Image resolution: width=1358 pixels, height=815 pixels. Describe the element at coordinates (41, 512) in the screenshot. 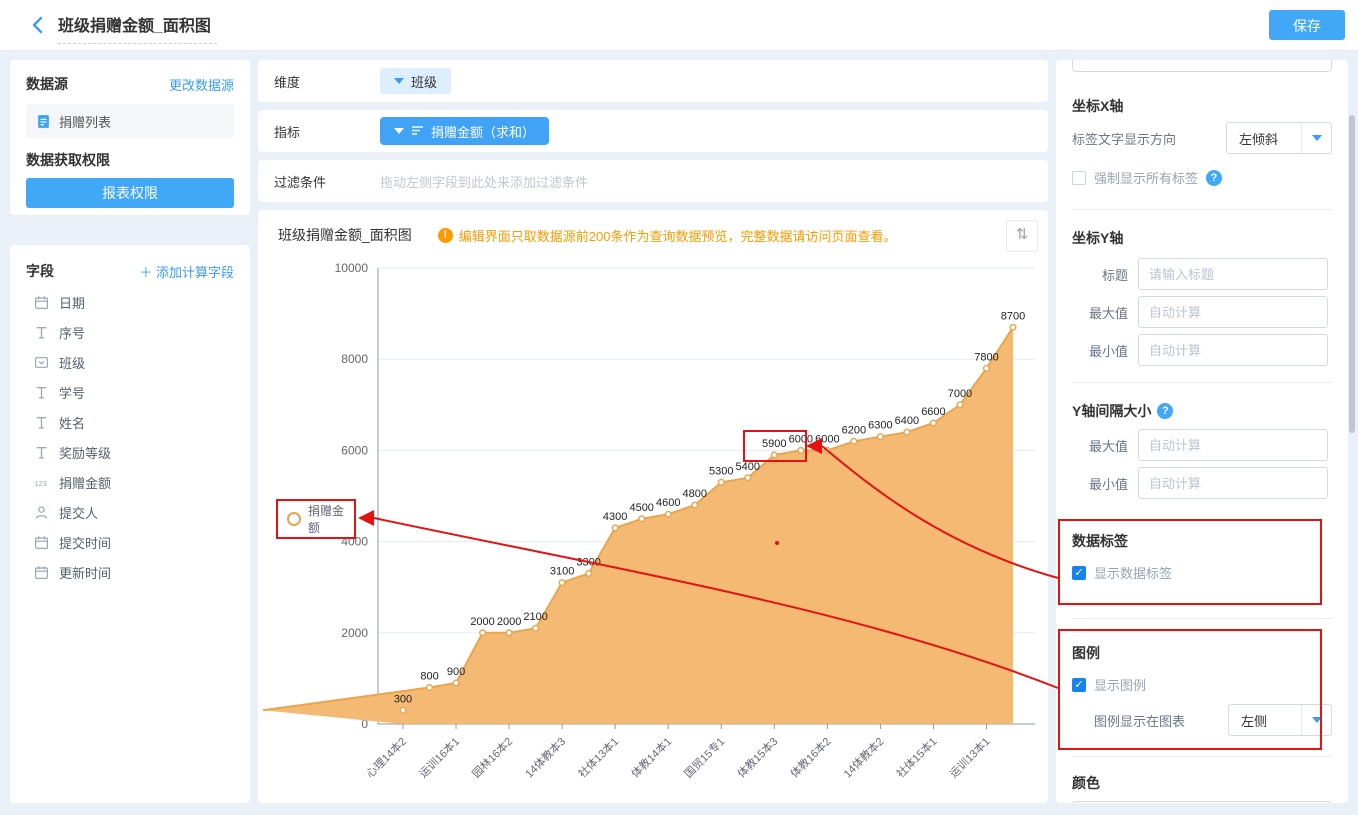

I see `person-icon` at that location.